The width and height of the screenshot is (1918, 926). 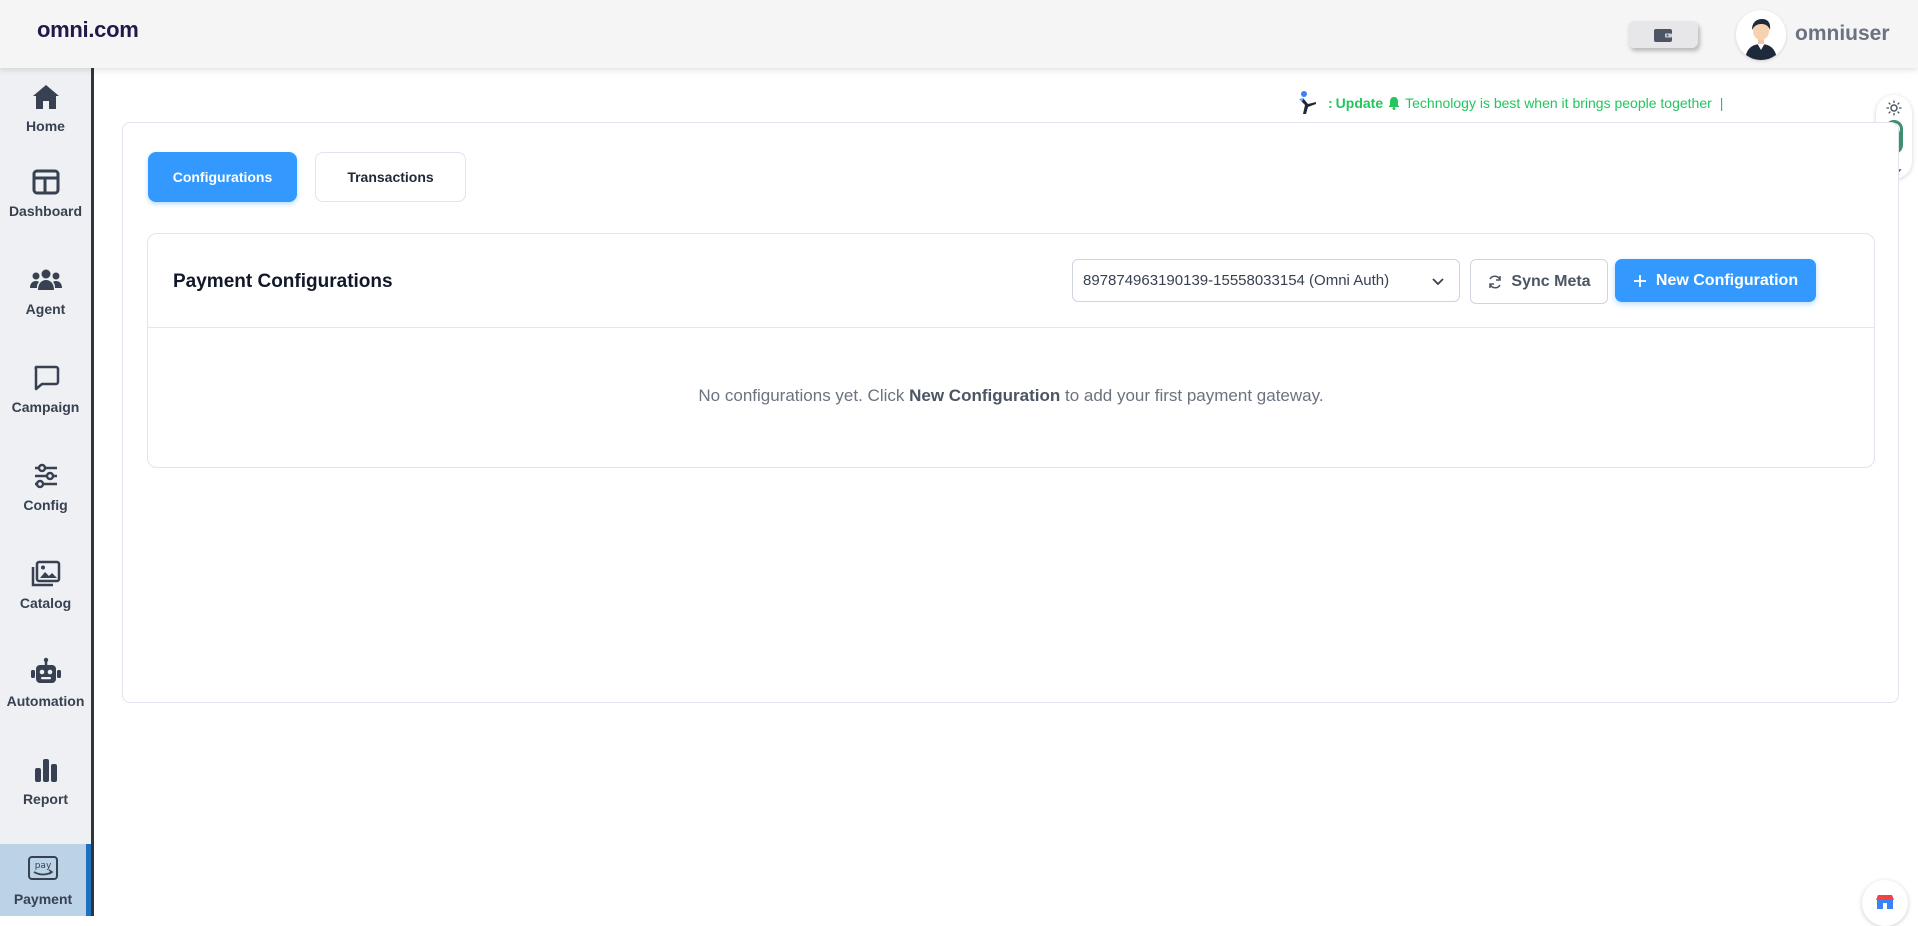 I want to click on sliders-icon, so click(x=46, y=476).